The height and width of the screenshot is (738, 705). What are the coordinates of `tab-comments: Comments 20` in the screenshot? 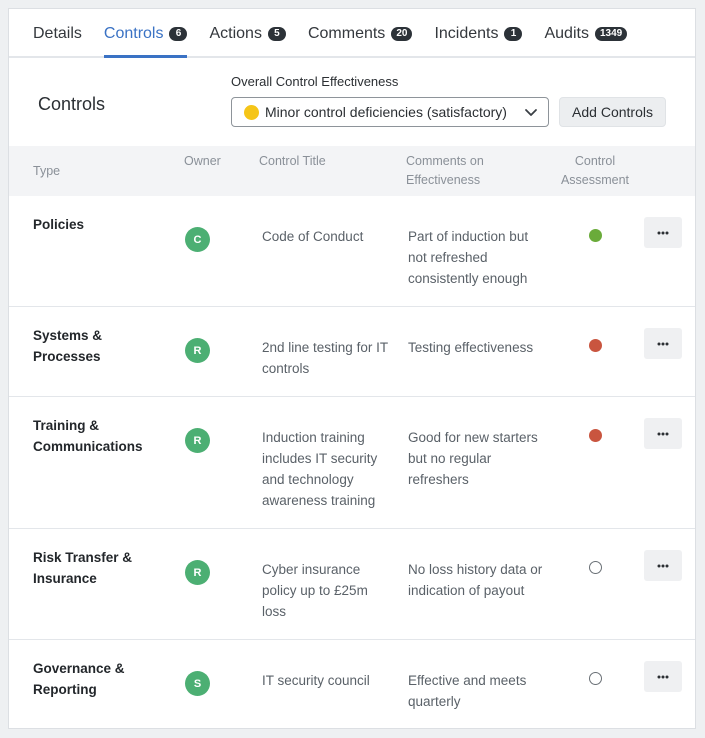 It's located at (360, 33).